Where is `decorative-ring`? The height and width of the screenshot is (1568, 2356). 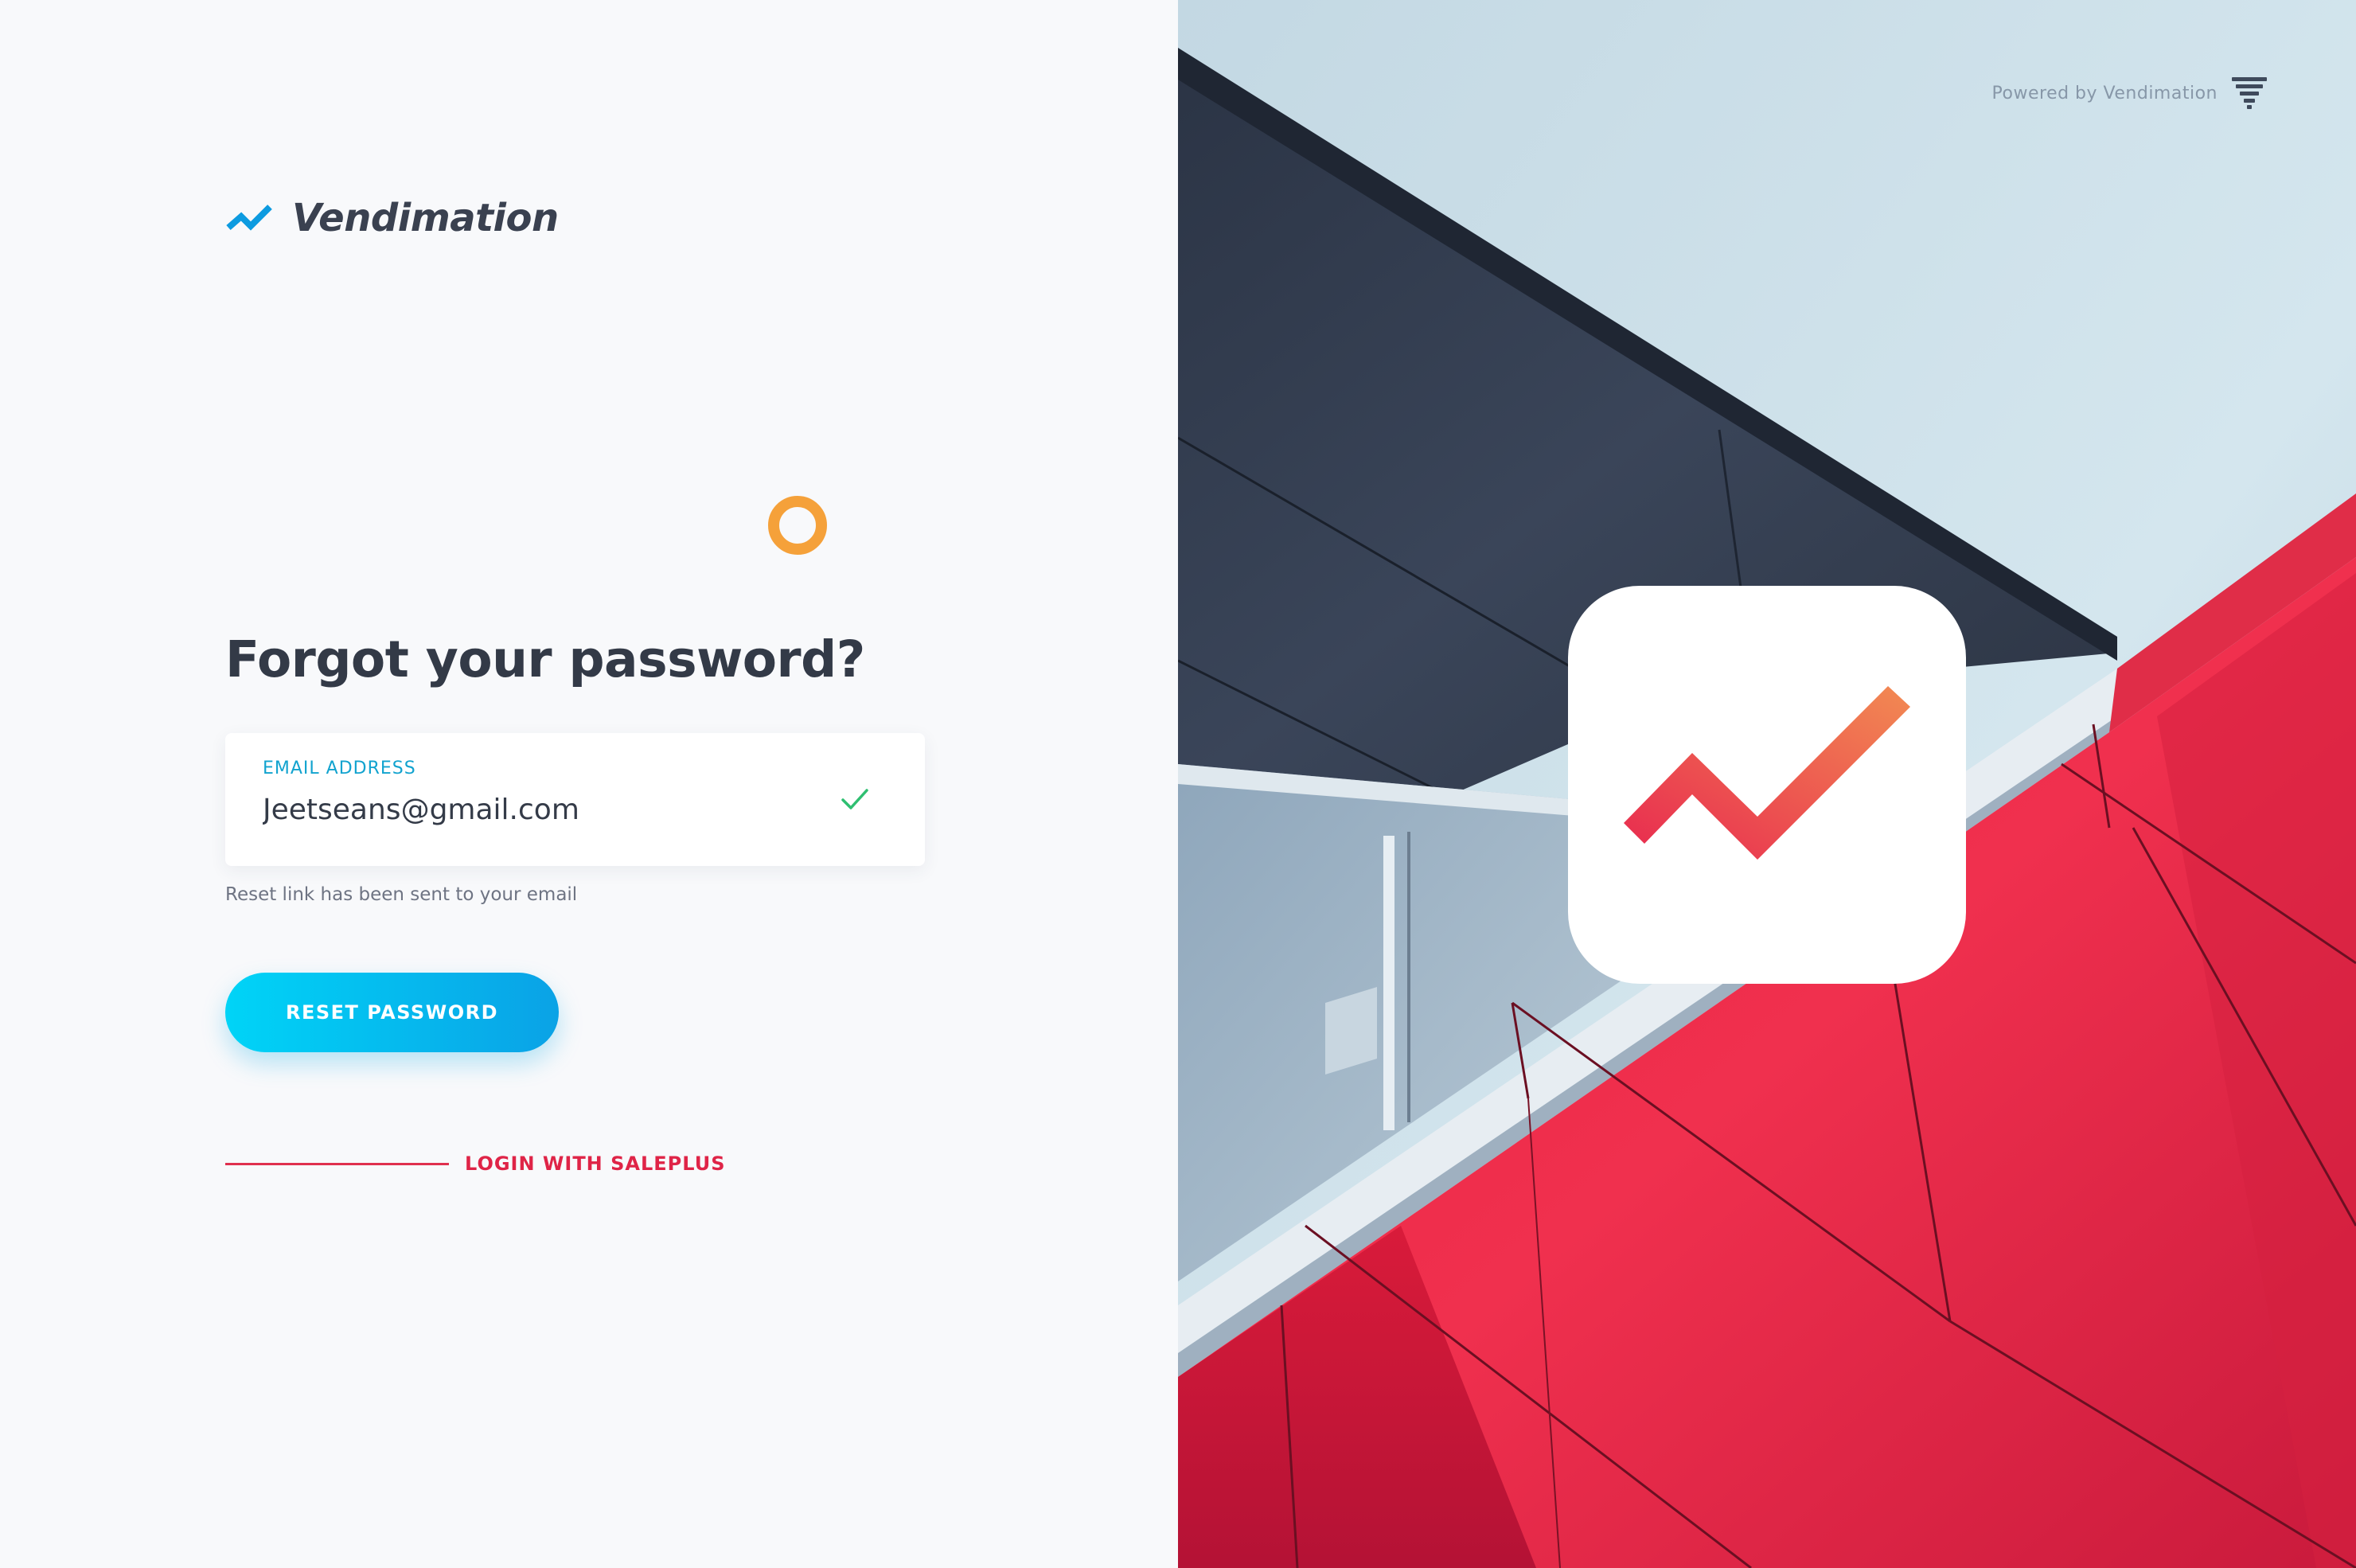
decorative-ring is located at coordinates (797, 526).